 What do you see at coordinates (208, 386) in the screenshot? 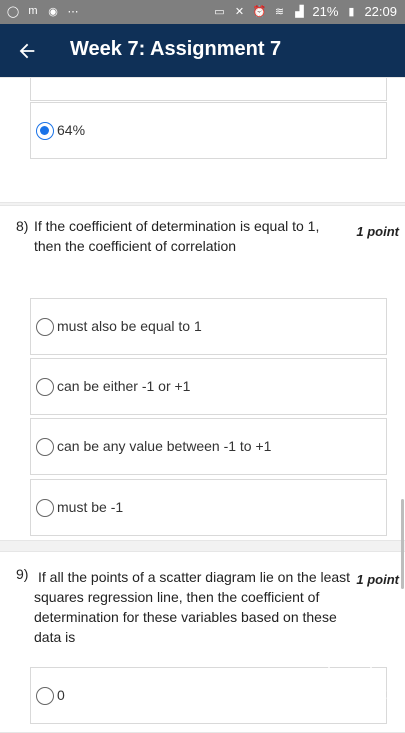
I see `answer-option: can be either -1 or +1` at bounding box center [208, 386].